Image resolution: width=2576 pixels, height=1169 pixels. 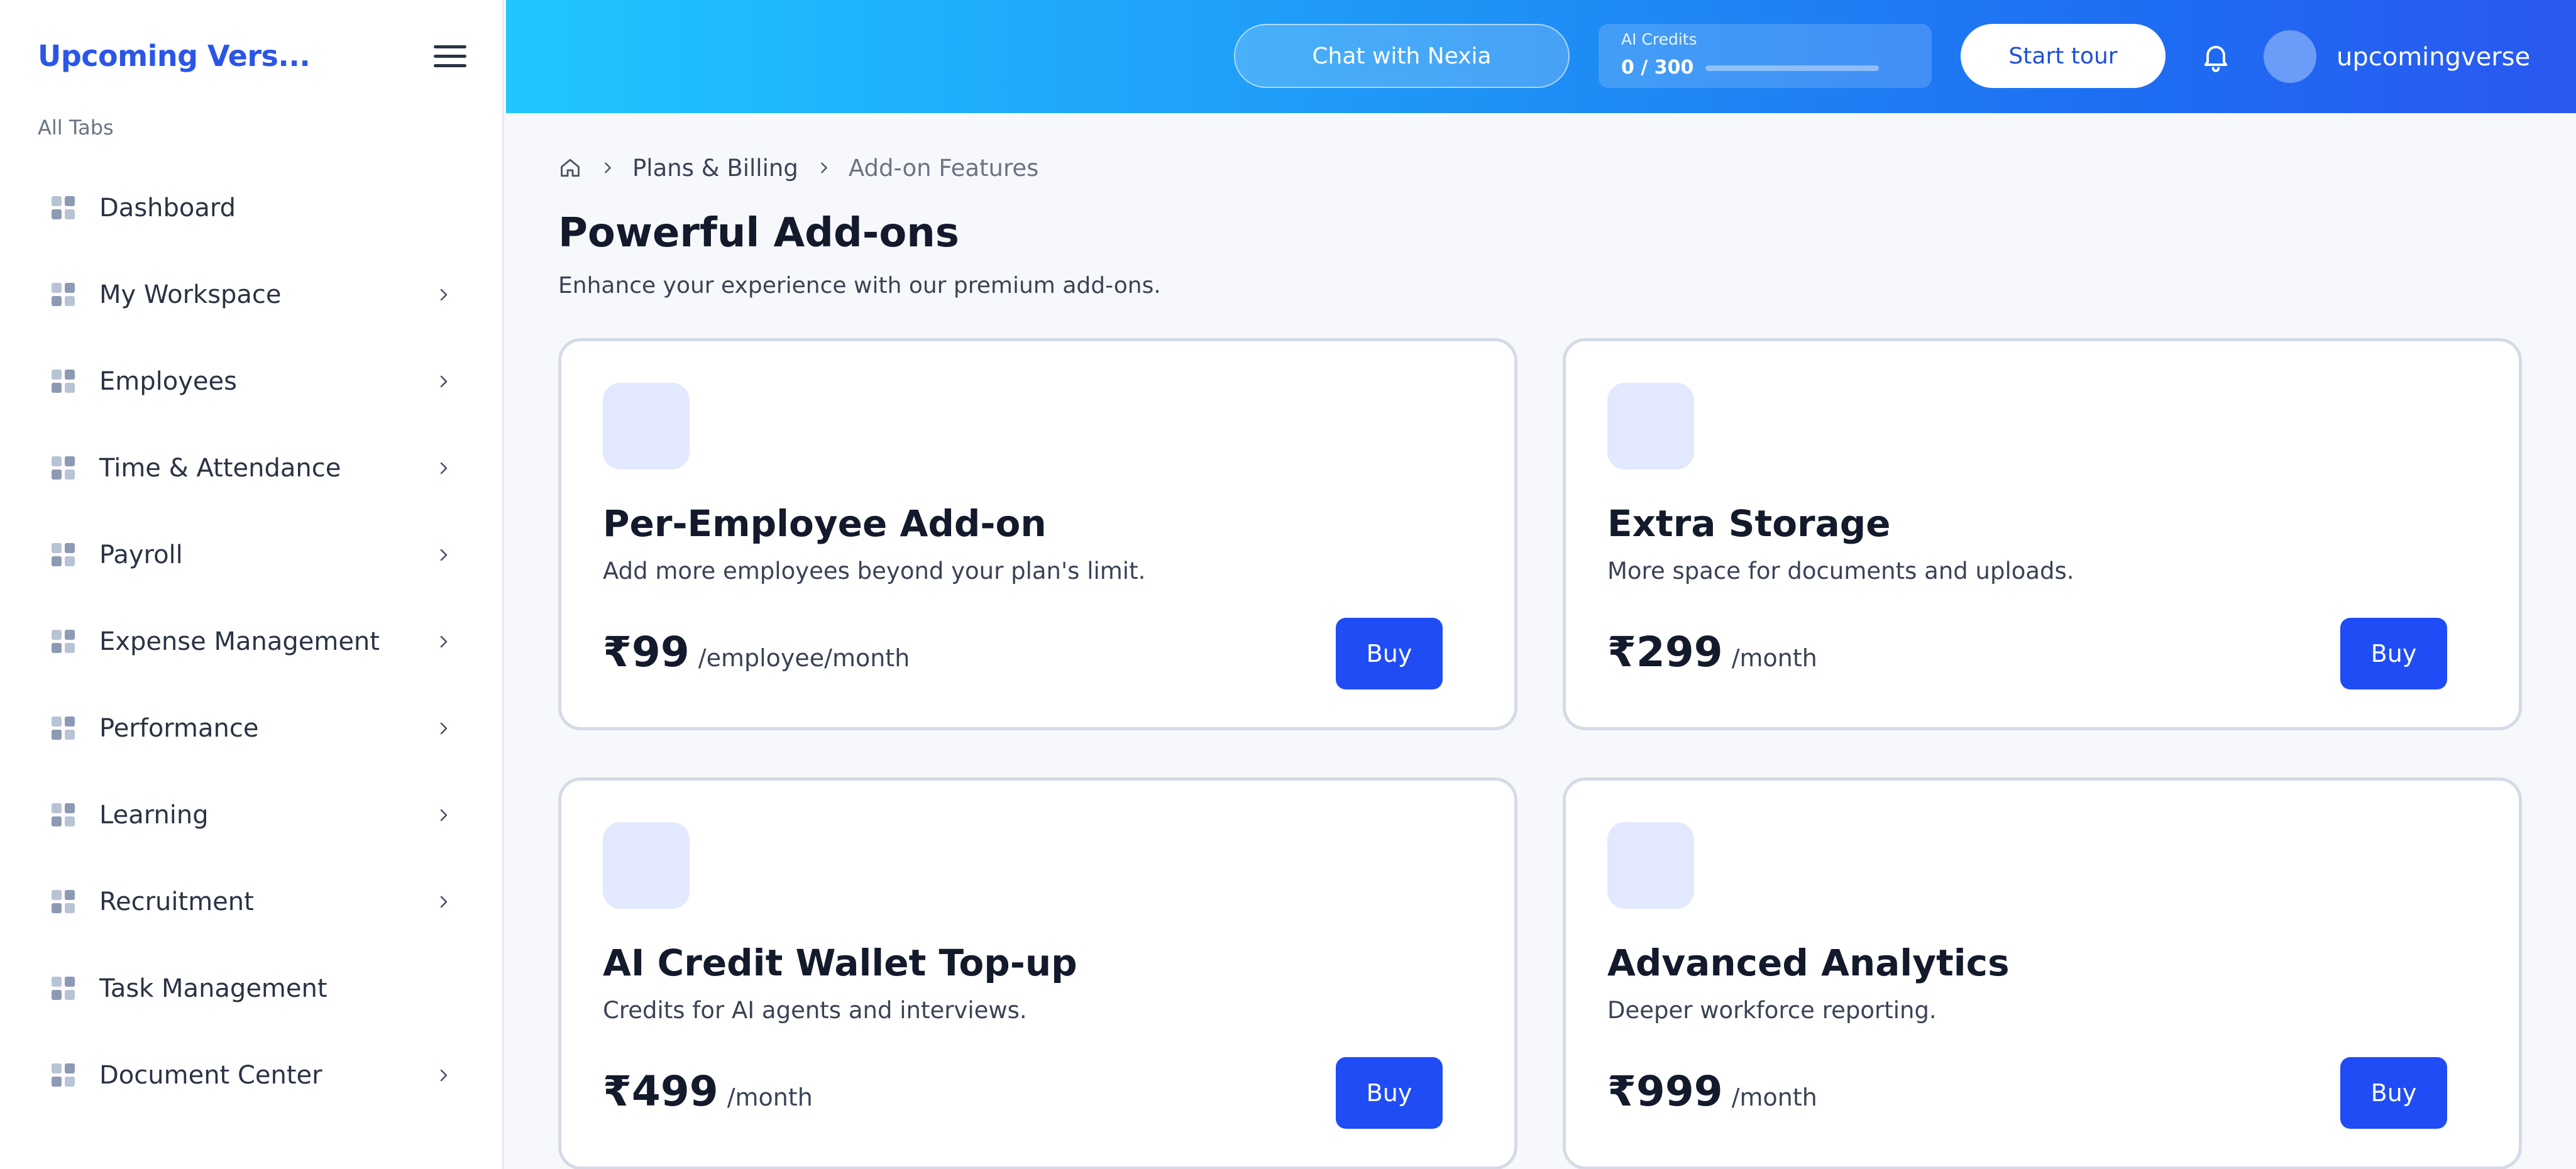 I want to click on sidebar-item-time-attendance: Time & Attendance, so click(x=252, y=469).